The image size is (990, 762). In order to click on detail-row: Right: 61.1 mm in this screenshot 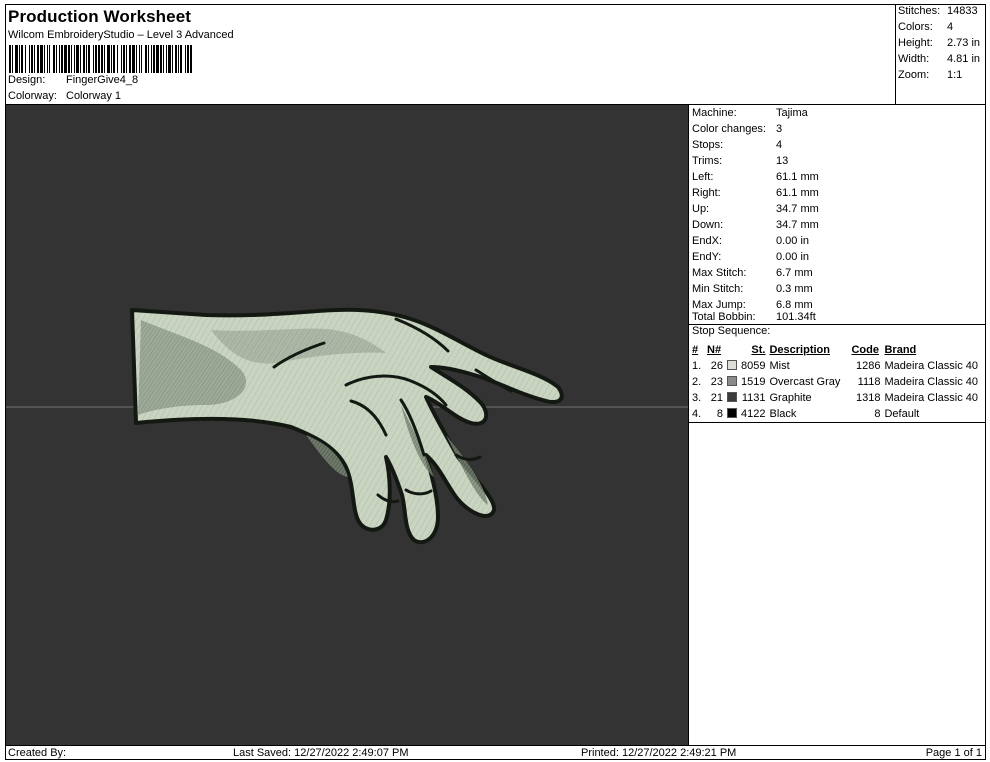, I will do `click(755, 194)`.